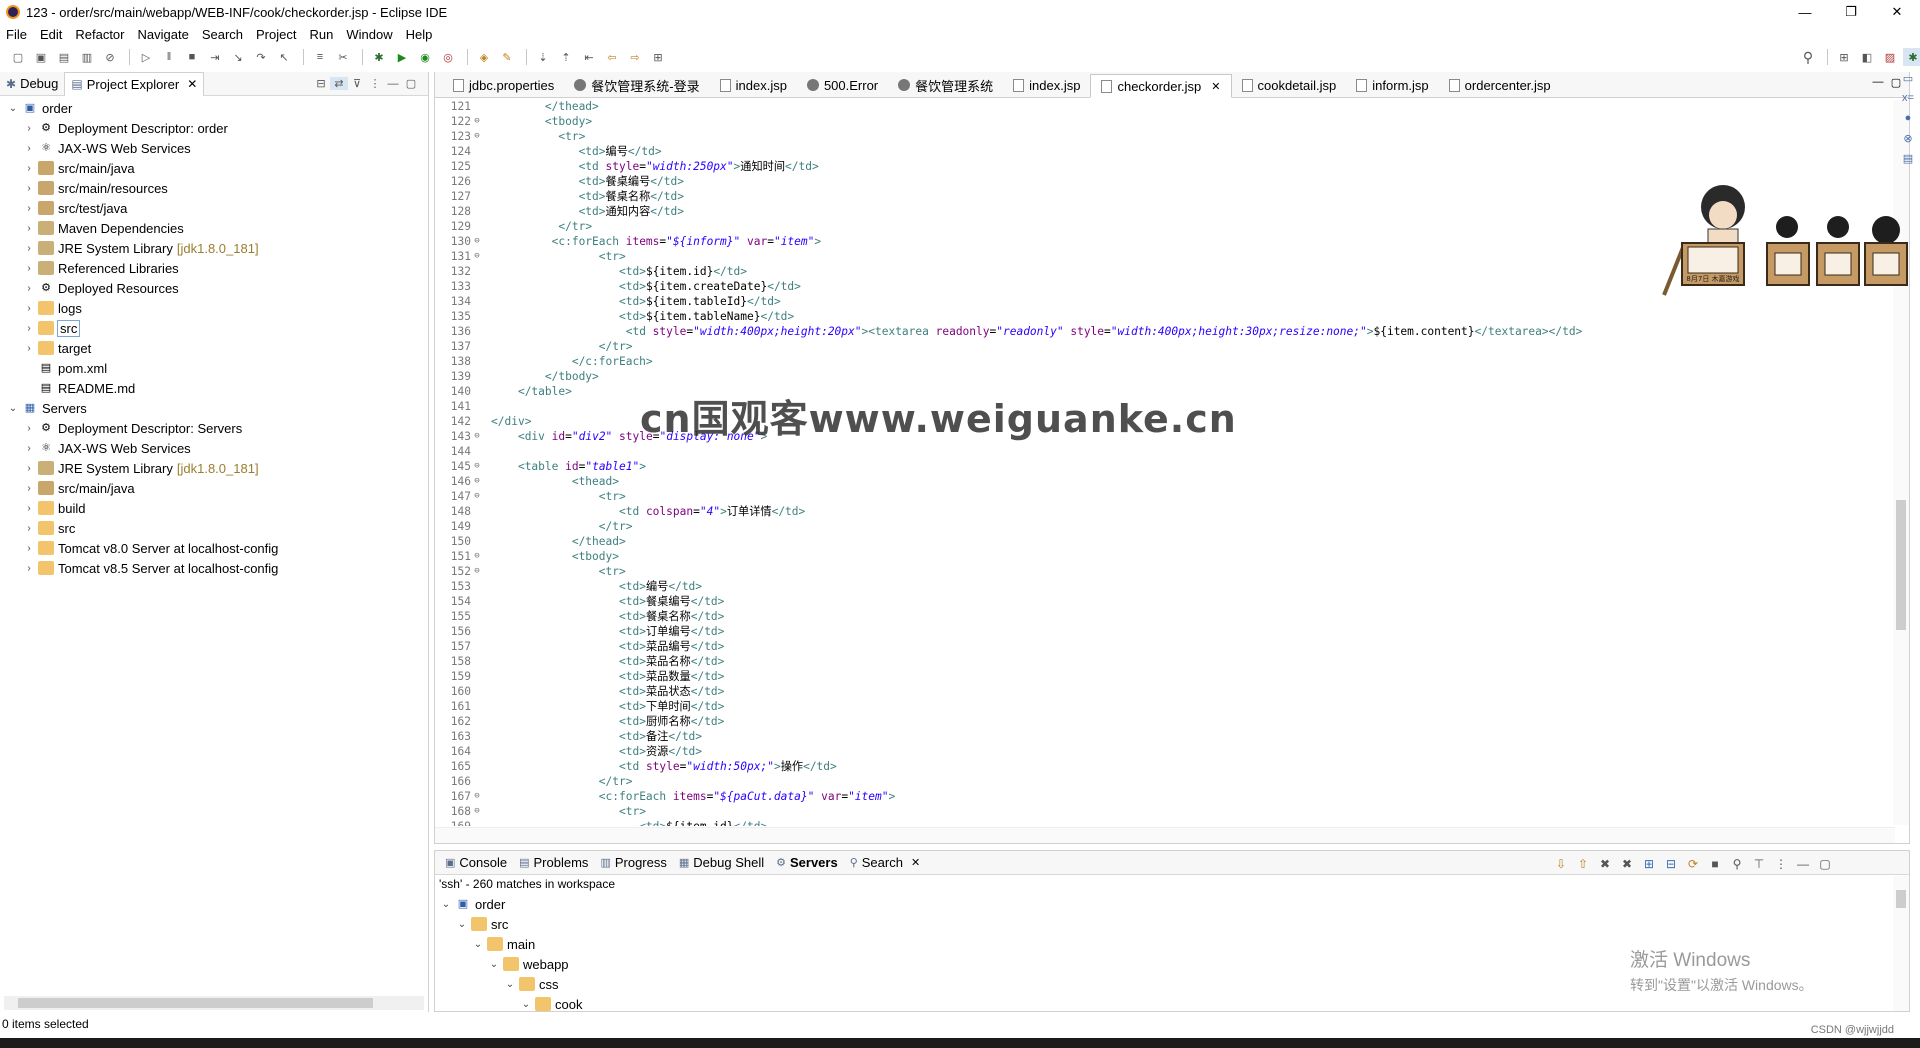 The image size is (1920, 1048). What do you see at coordinates (284, 57) in the screenshot?
I see `step-return-icon: ↖` at bounding box center [284, 57].